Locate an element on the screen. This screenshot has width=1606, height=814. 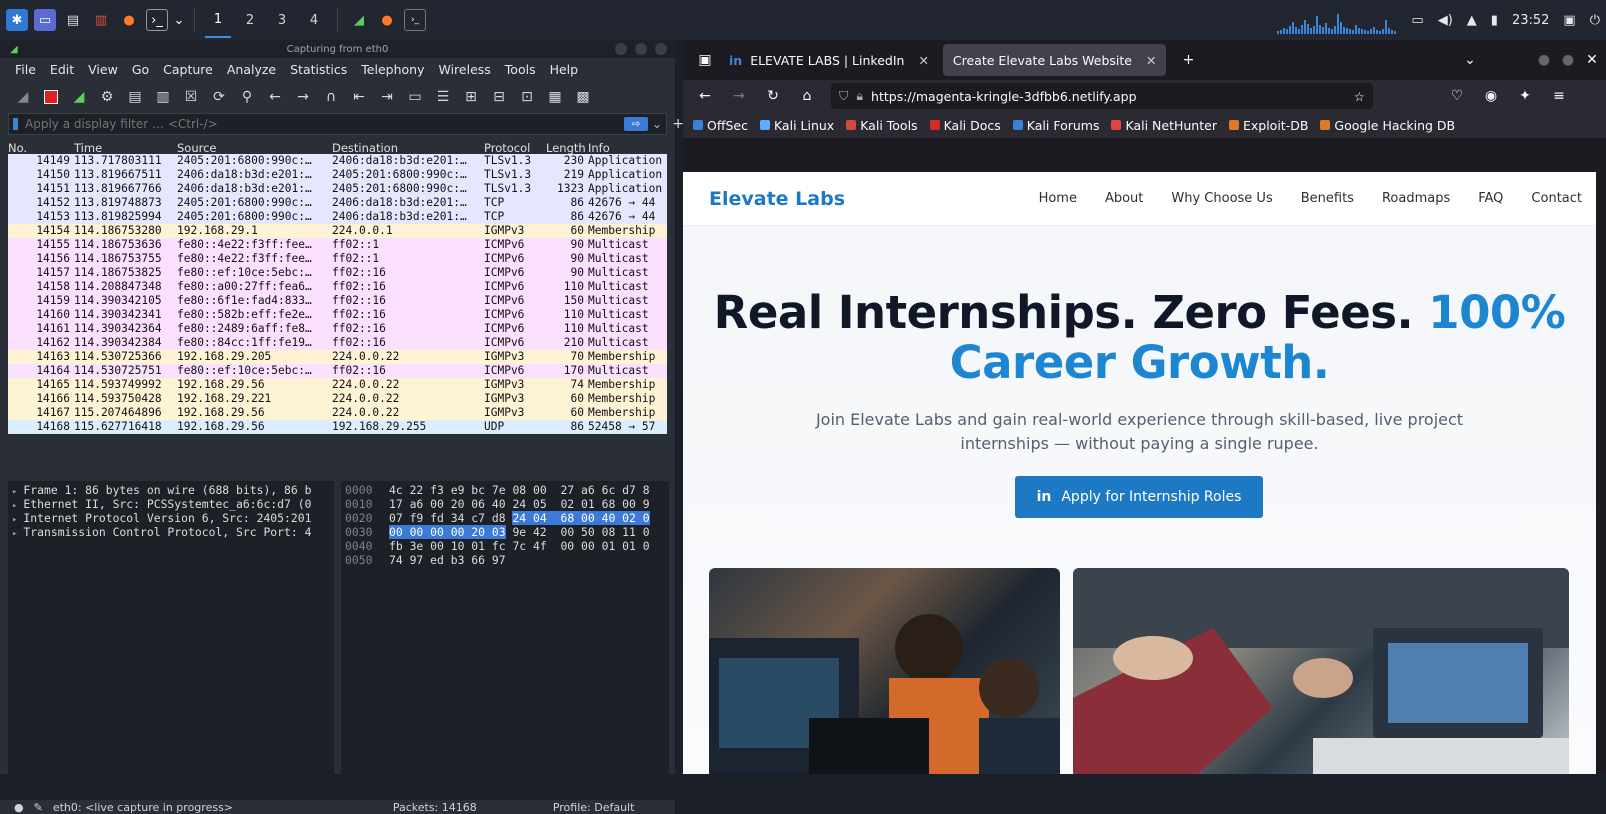
back-icon: ← is located at coordinates (705, 96).